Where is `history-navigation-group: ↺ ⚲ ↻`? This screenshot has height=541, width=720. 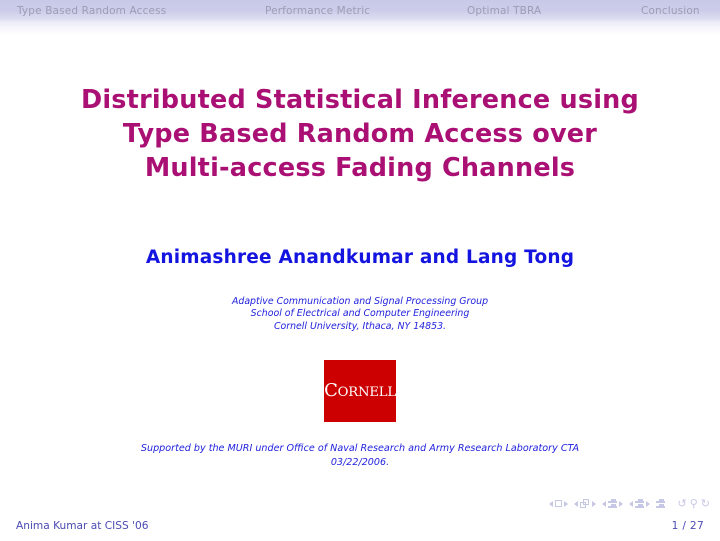
history-navigation-group: ↺ ⚲ ↻ is located at coordinates (694, 503).